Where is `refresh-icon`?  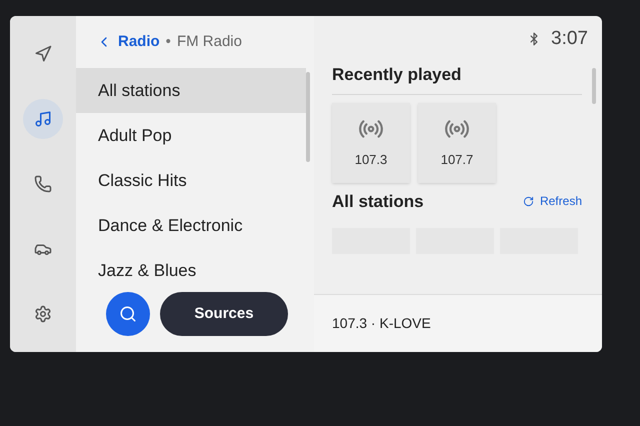
refresh-icon is located at coordinates (528, 201).